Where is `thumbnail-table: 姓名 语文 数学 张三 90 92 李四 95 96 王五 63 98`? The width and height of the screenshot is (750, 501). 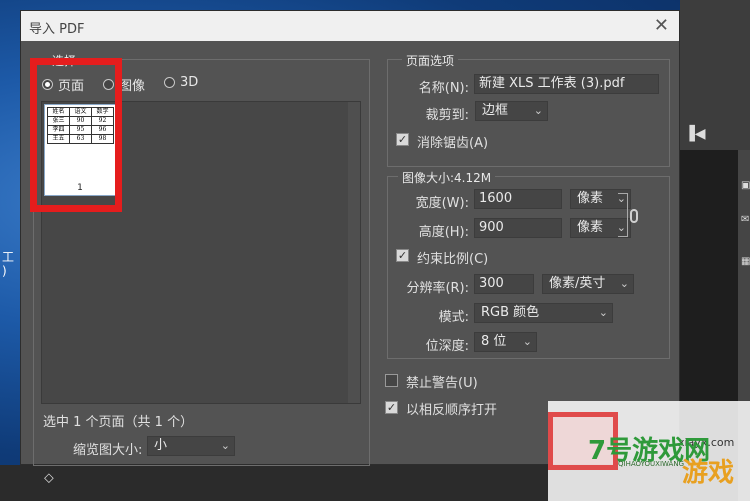
thumbnail-table: 姓名 语文 数学 张三 90 92 李四 95 96 王五 63 98 is located at coordinates (80, 125).